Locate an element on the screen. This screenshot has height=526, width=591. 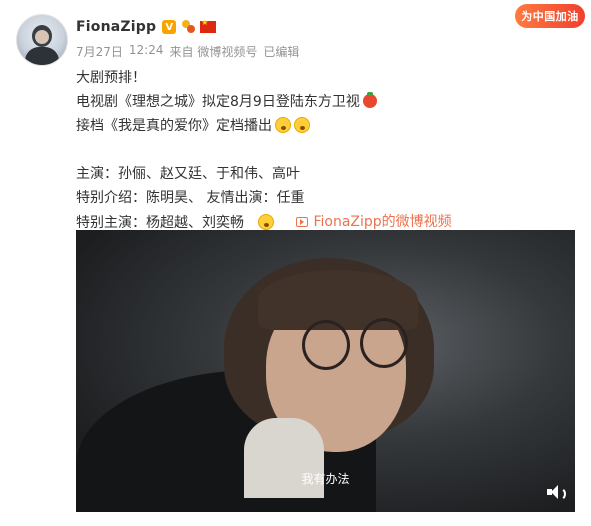
post-header: FionaZipp V 7月27日 12:24 来自 微博视频号 已编辑 is located at coordinates (190, 38).